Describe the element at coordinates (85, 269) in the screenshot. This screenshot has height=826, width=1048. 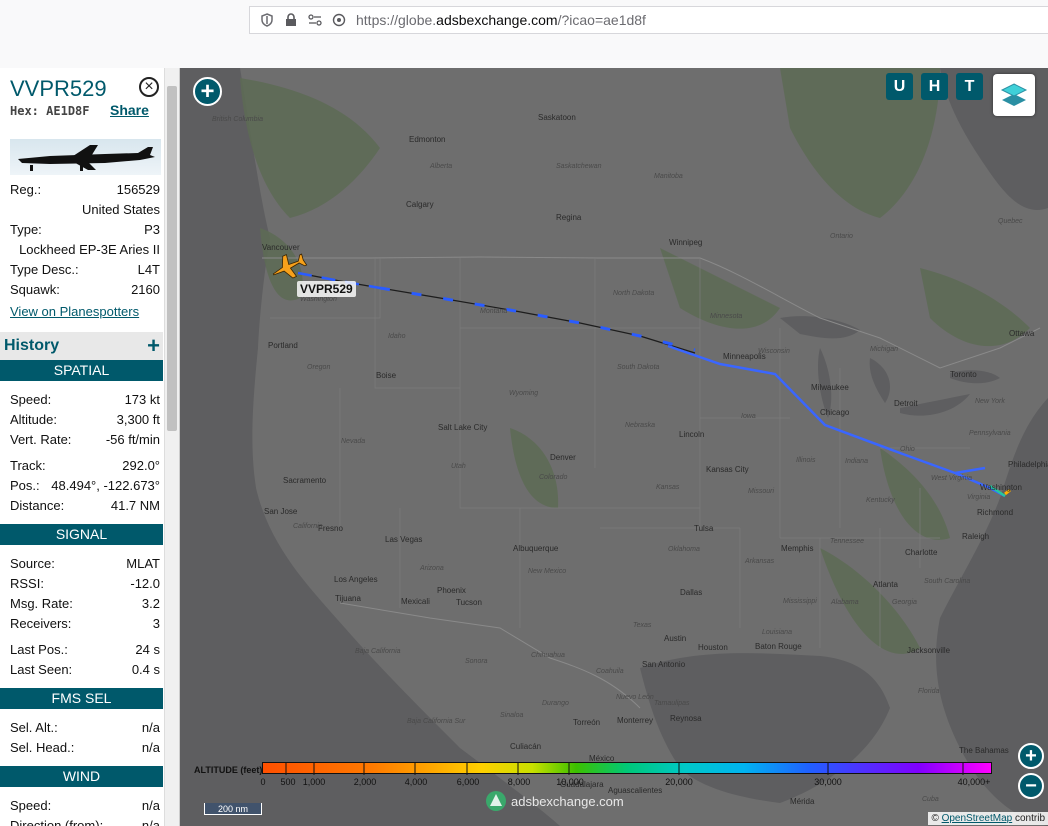
I see `type-desc-row: Type Desc.: L4T` at that location.